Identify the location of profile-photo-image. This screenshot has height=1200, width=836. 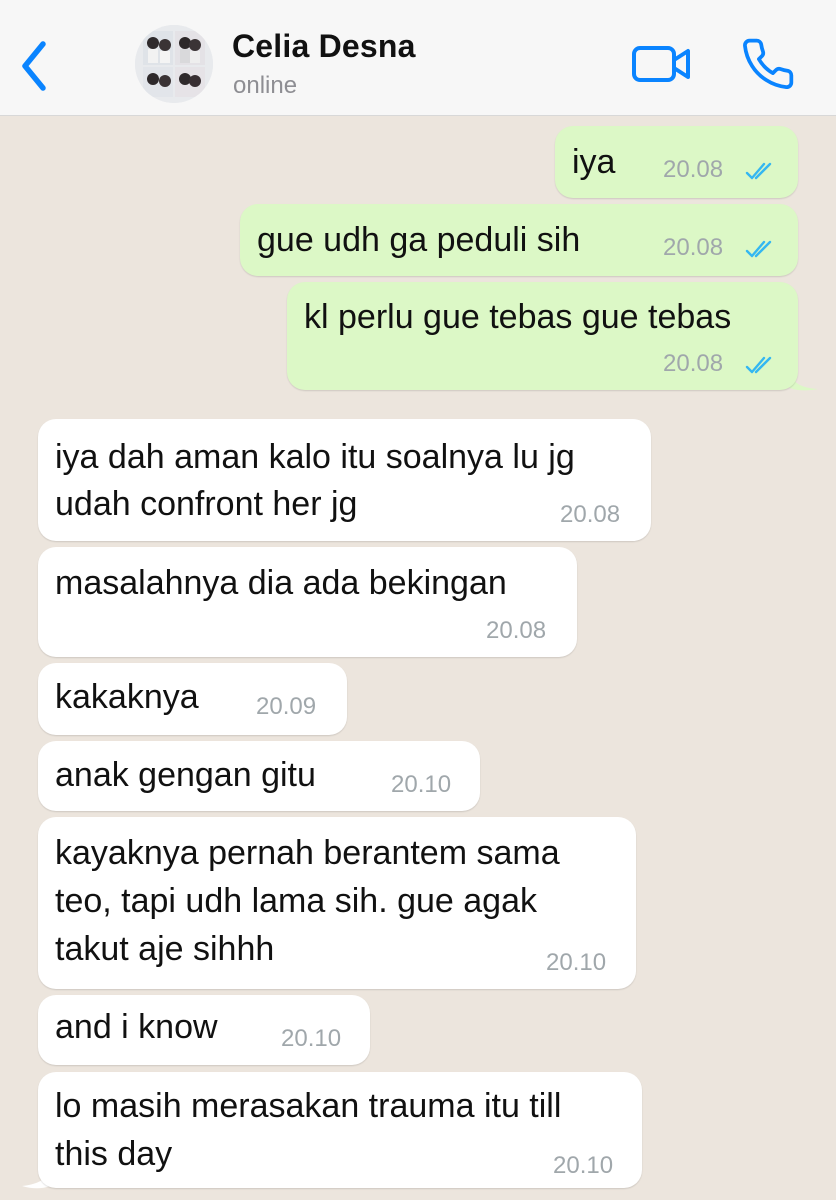
(174, 64).